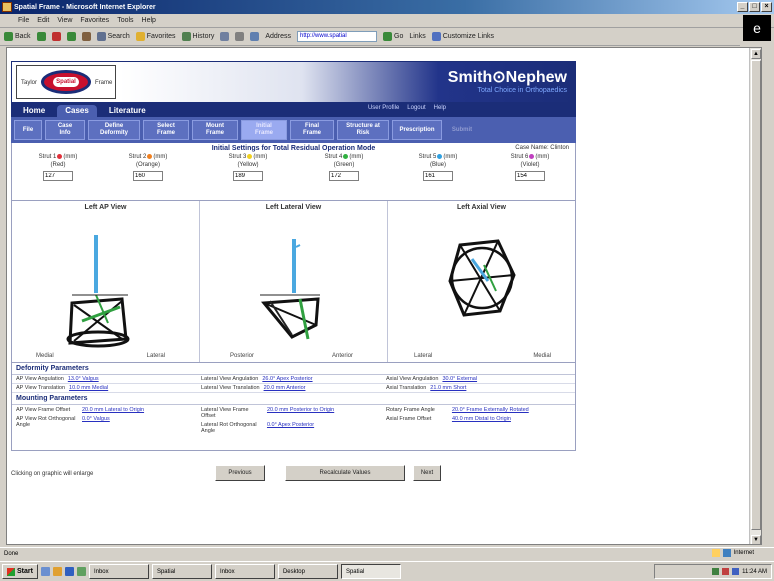  Describe the element at coordinates (166, 130) in the screenshot. I see `nav-select-frame: Select Frame` at that location.